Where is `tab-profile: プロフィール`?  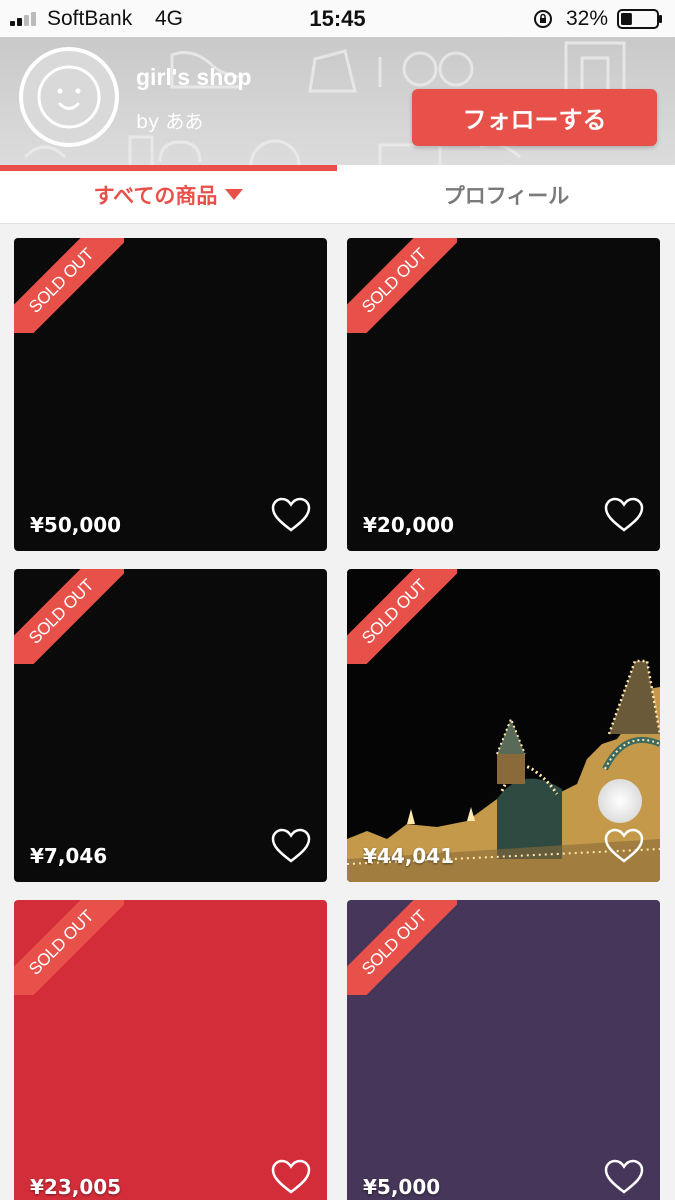 tab-profile: プロフィール is located at coordinates (506, 194).